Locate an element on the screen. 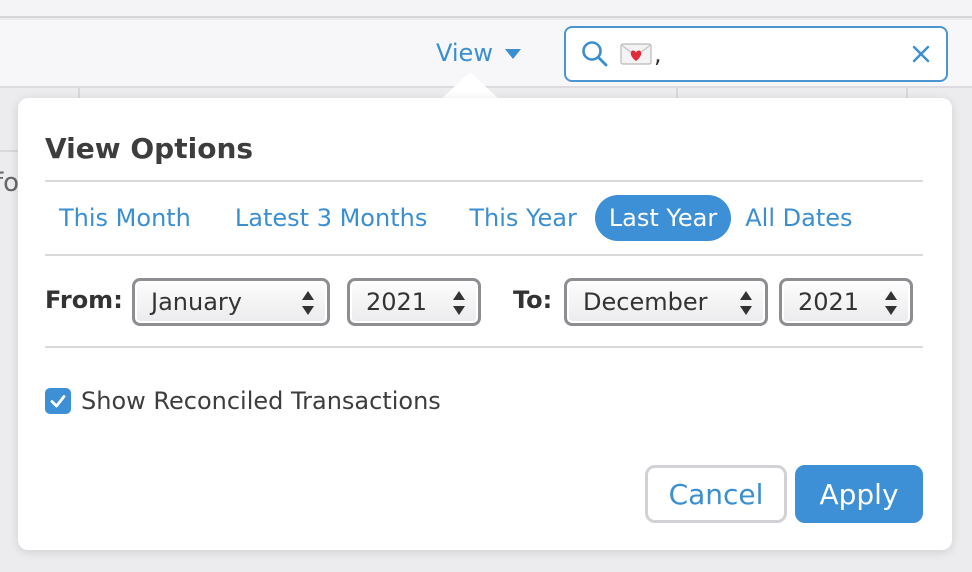  tab-latest-3-months: Latest 3 Months is located at coordinates (331, 218).